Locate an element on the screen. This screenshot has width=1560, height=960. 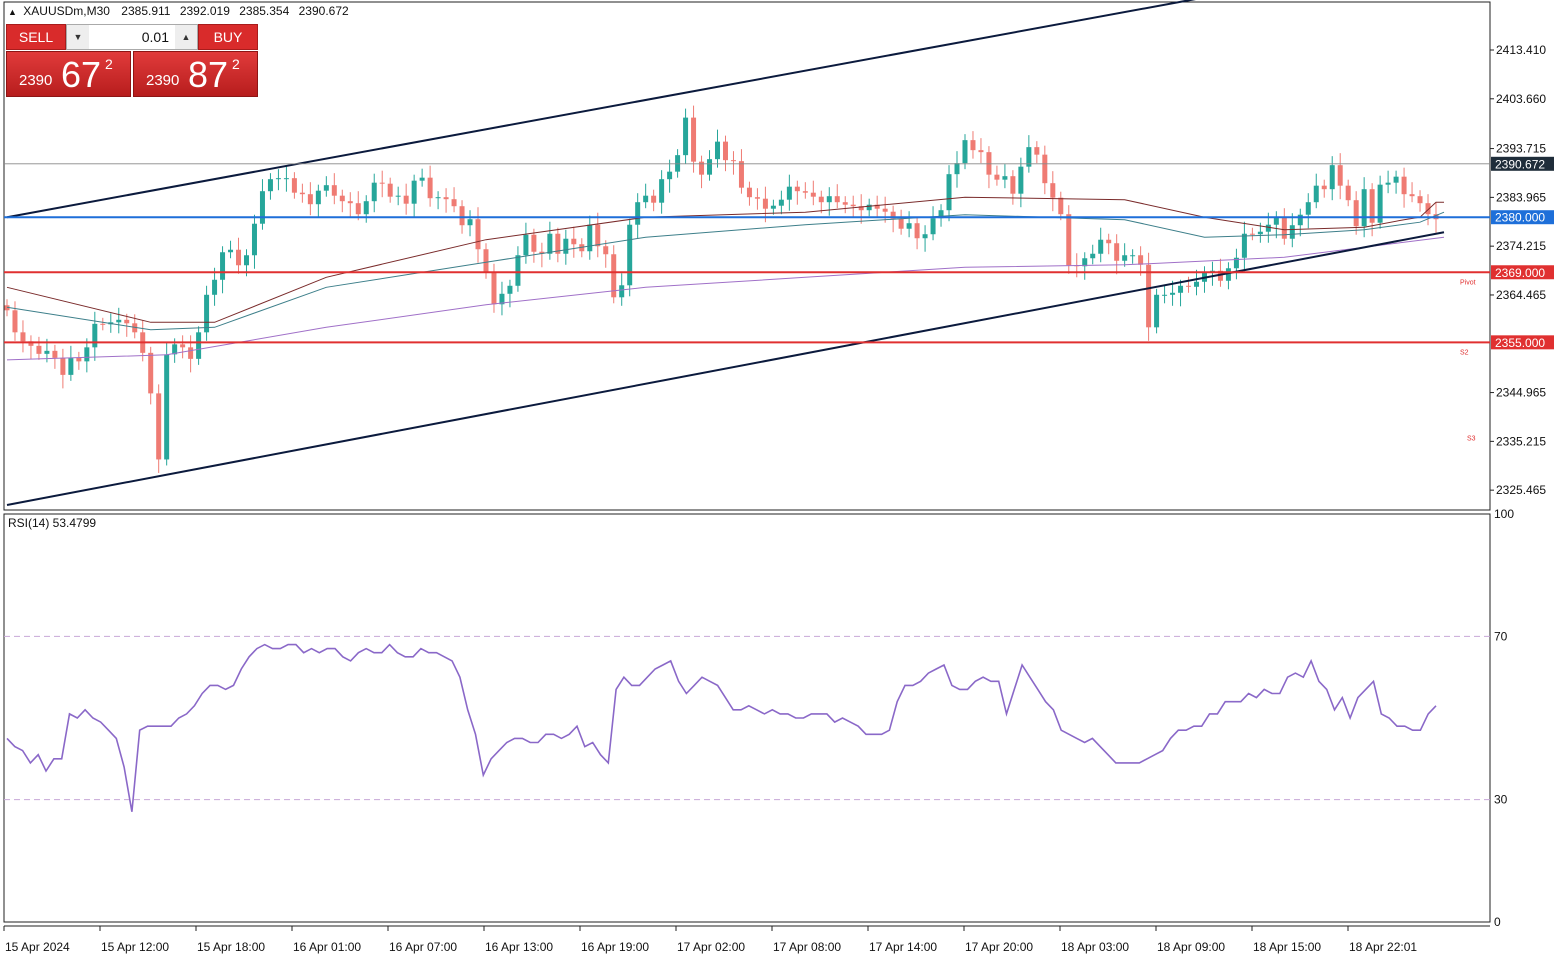
sell-price-main: 67 is located at coordinates (81, 74).